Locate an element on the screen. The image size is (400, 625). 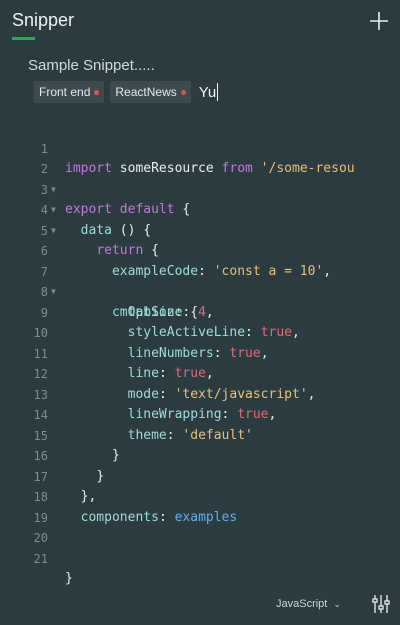
tag-input-value: Yu is located at coordinates (207, 92).